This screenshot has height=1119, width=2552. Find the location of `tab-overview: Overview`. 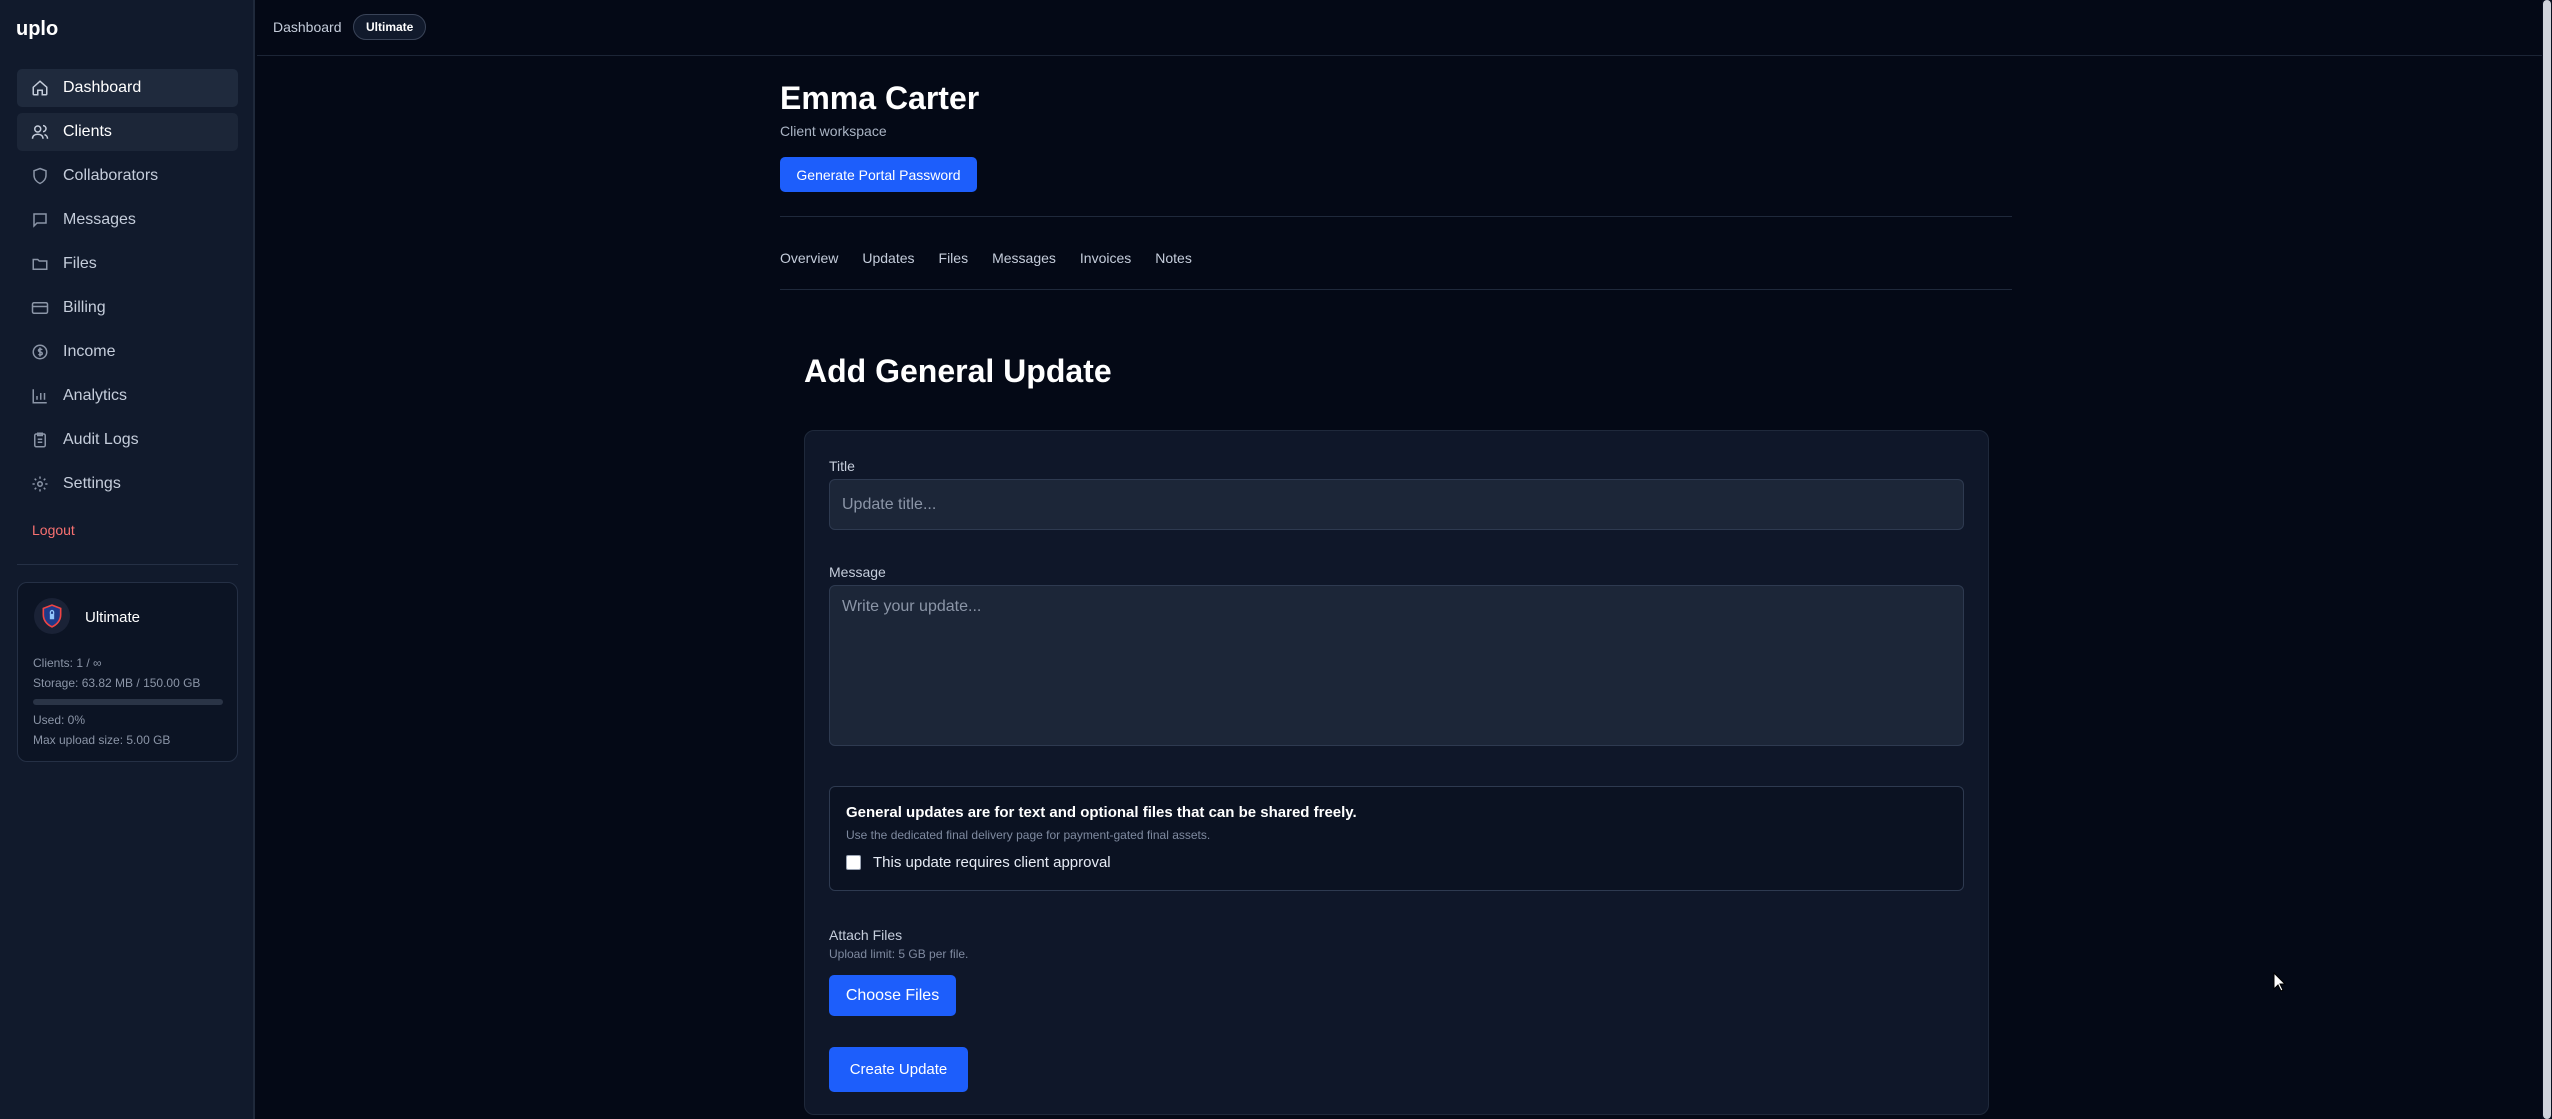

tab-overview: Overview is located at coordinates (809, 258).